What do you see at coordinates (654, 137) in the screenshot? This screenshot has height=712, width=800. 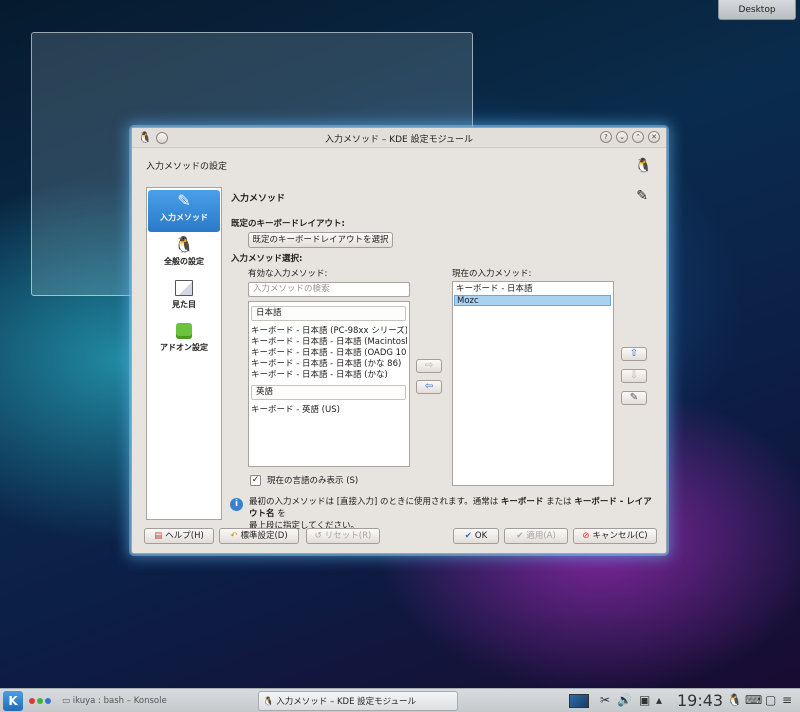 I see `close-button: ✕` at bounding box center [654, 137].